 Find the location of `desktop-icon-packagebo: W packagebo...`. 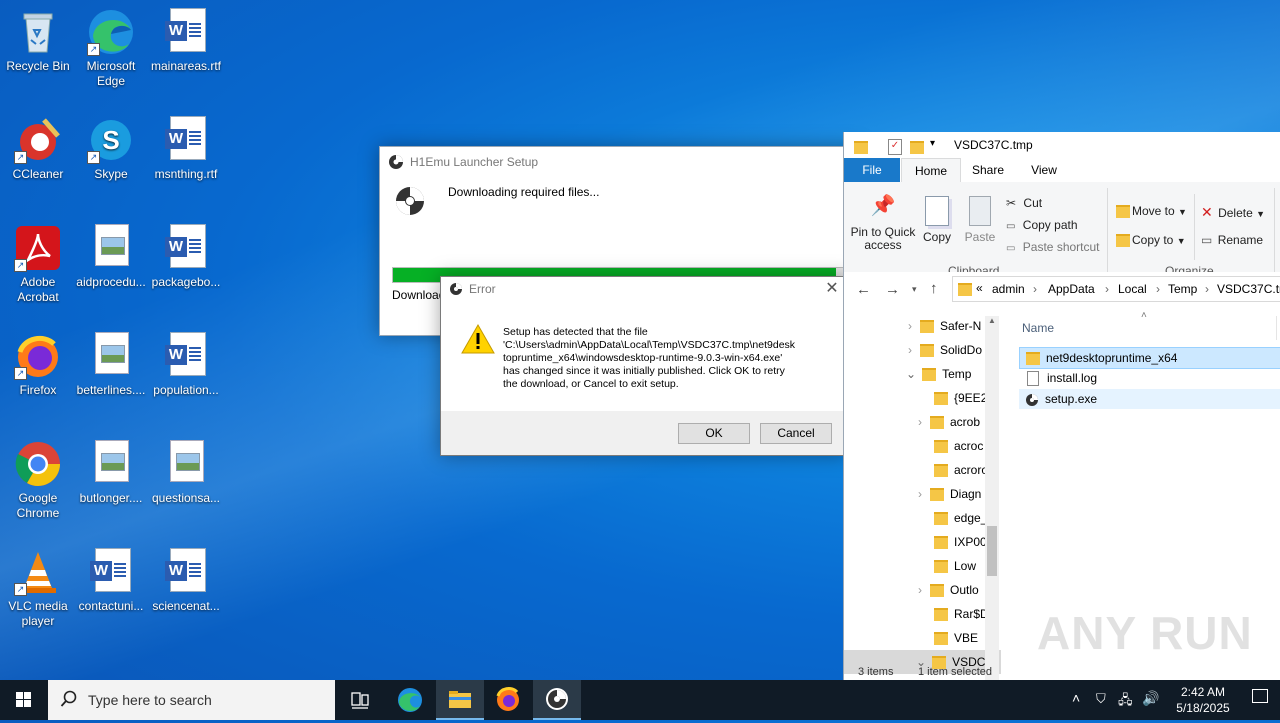

desktop-icon-packagebo: W packagebo... is located at coordinates (186, 257).